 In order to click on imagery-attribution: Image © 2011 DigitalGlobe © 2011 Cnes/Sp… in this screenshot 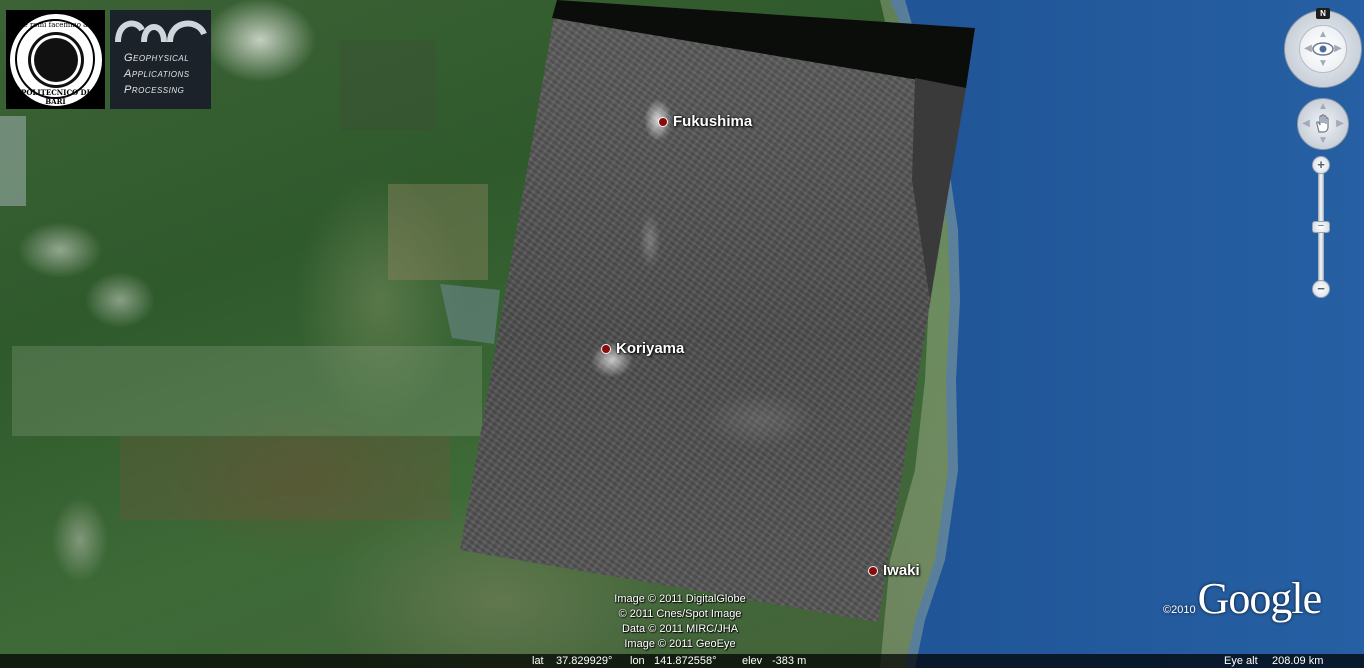, I will do `click(680, 622)`.